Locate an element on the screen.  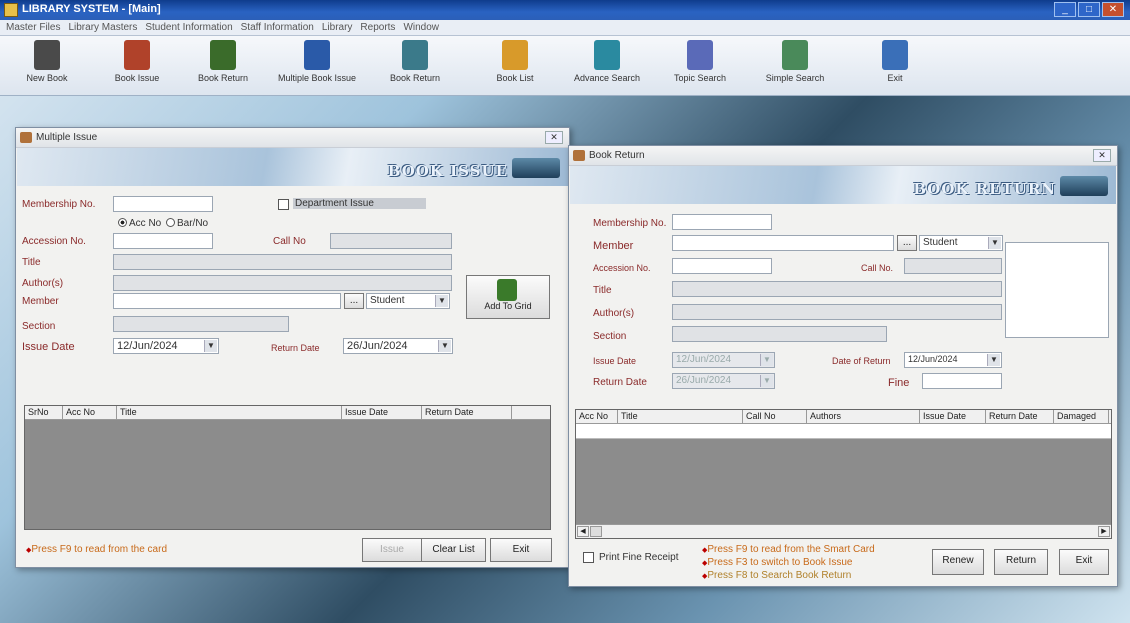
banner-title: BOOK ISSUE is located at coordinates (447, 171).